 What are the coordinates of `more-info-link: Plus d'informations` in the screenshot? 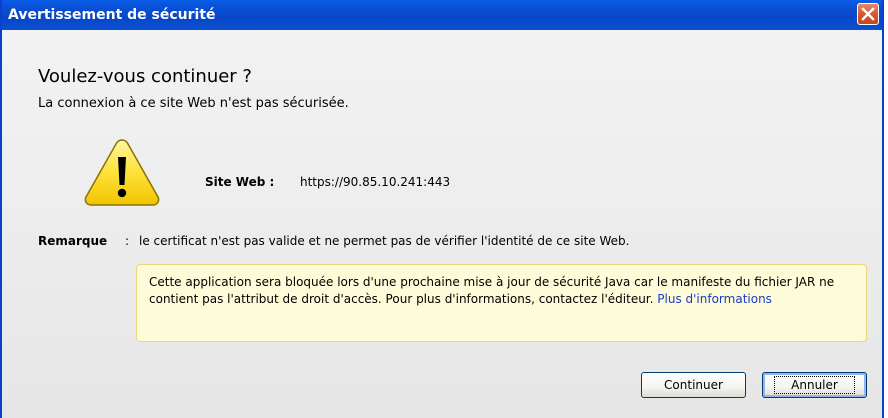 It's located at (714, 299).